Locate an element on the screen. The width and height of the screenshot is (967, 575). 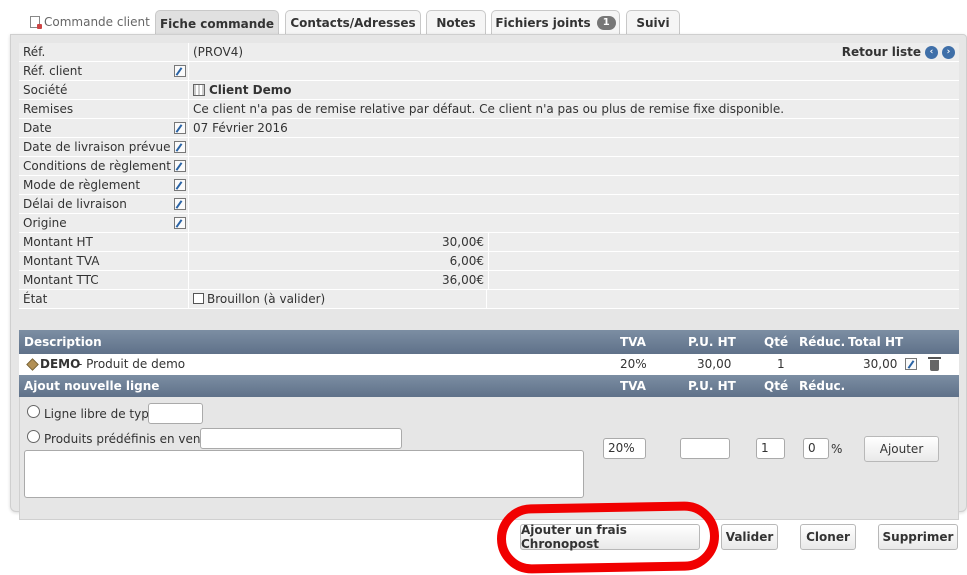
montant-ttc-value: 36,00€ is located at coordinates (340, 280).